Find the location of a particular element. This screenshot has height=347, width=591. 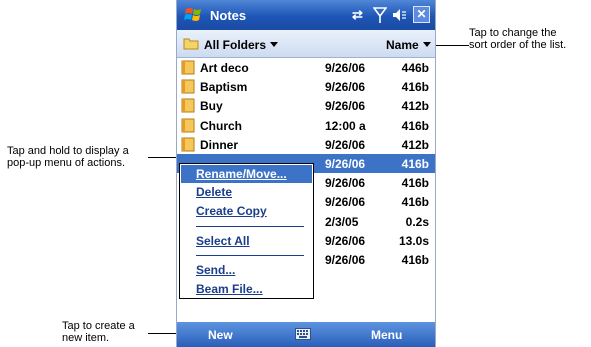

note-size: 446b is located at coordinates (415, 68).